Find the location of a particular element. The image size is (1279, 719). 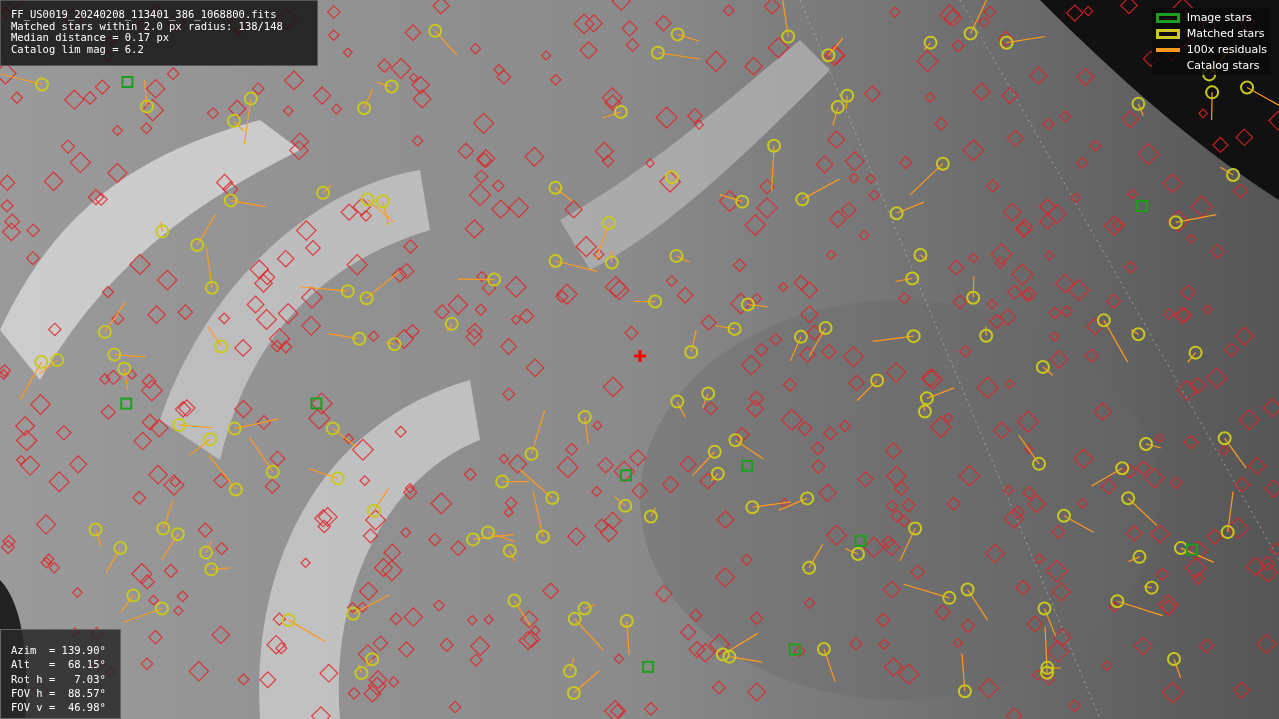

info-text: Matched stars within 2.0 px radius: 138/148 is located at coordinates (147, 26).